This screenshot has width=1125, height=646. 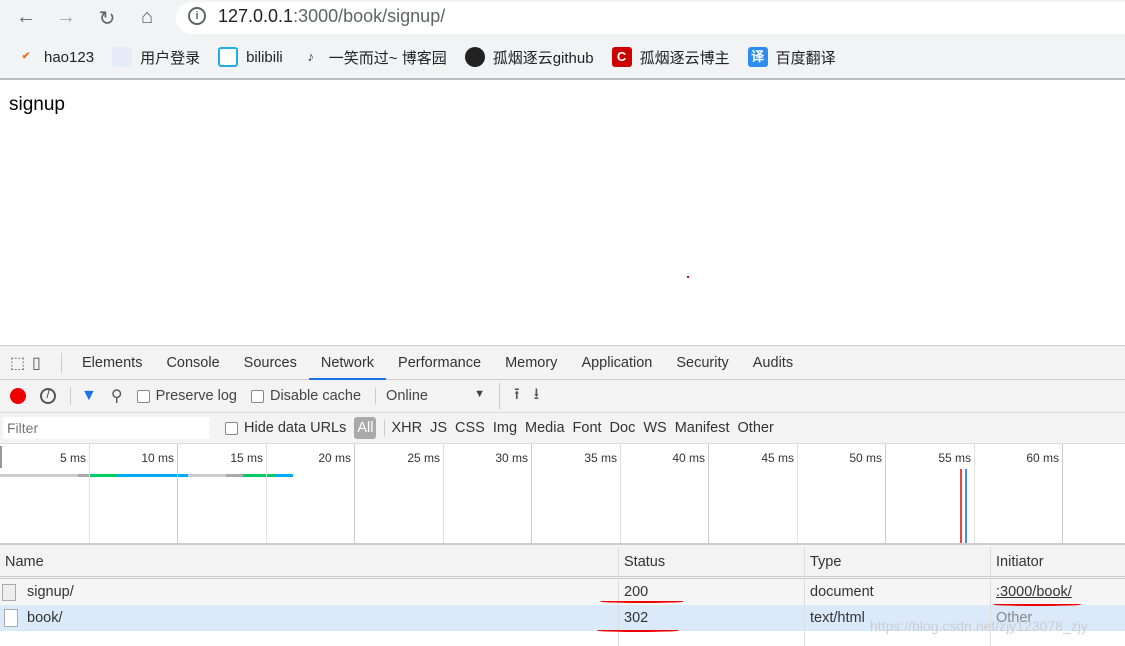 What do you see at coordinates (1031, 592) in the screenshot?
I see `request-initiator-link: :3000/book/` at bounding box center [1031, 592].